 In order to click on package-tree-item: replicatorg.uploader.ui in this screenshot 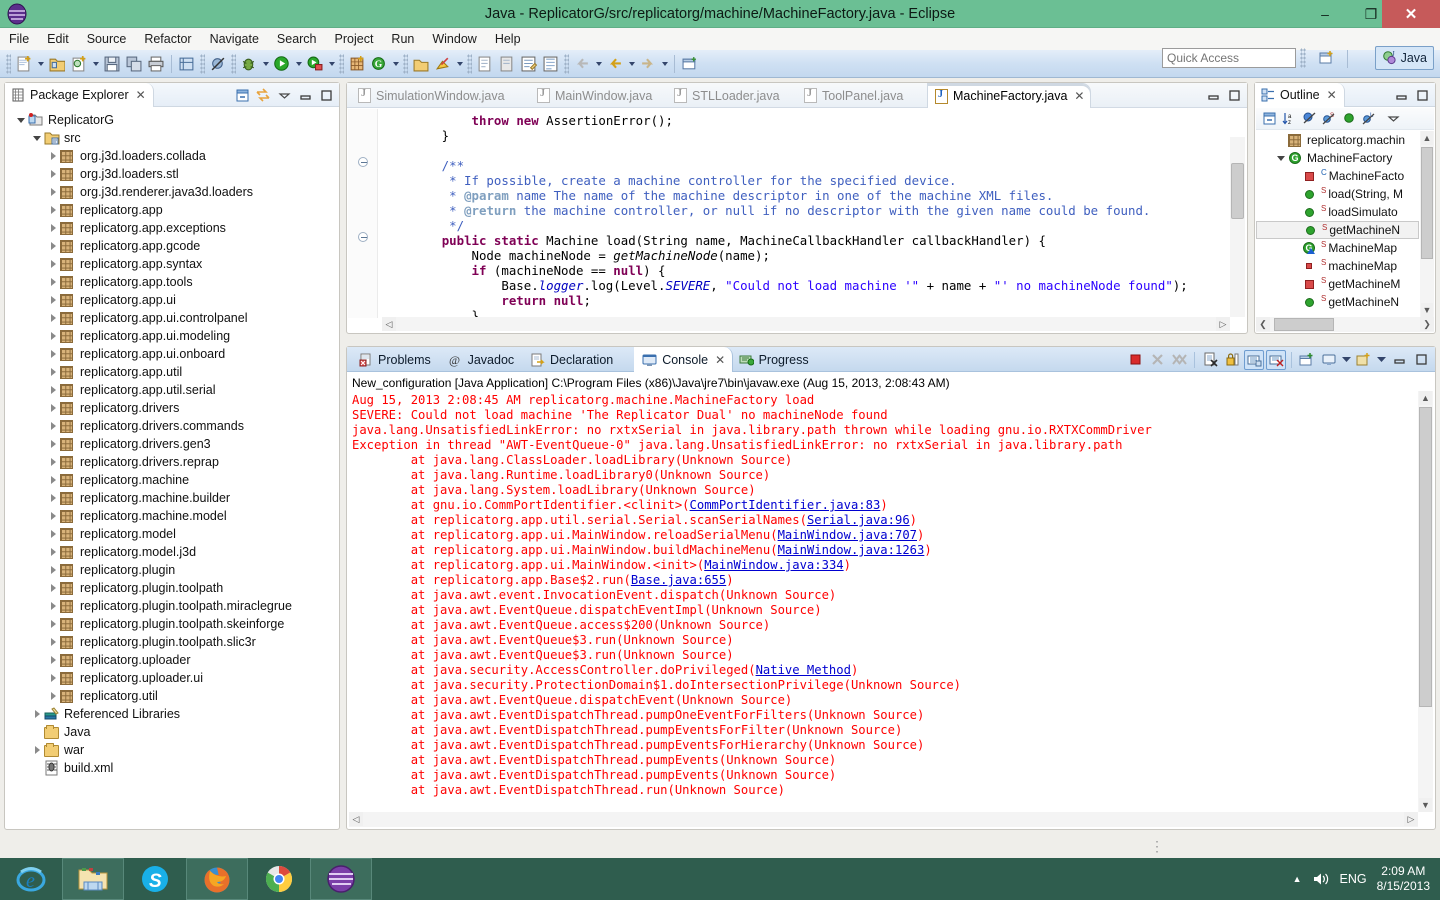, I will do `click(172, 678)`.